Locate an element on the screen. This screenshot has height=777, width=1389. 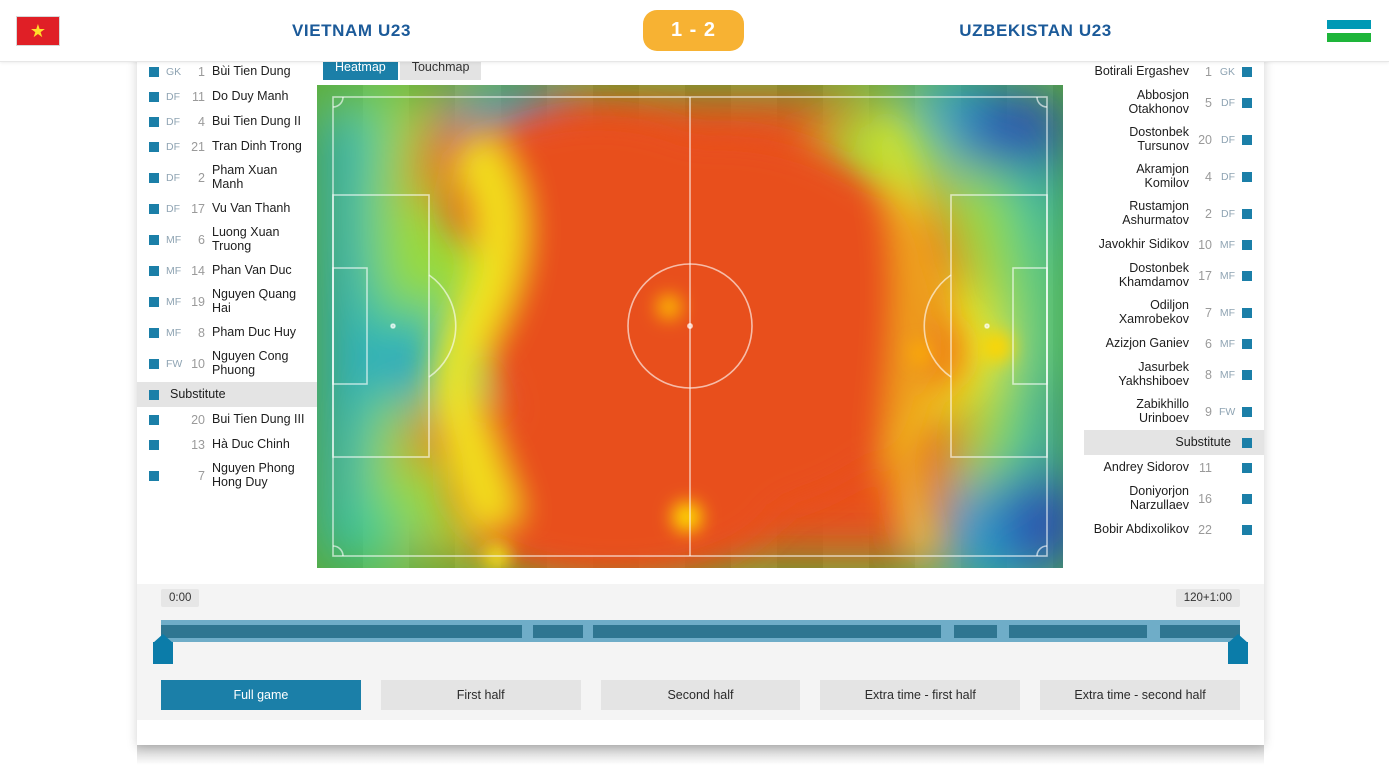
period-button-full-game: Full game is located at coordinates (261, 695).